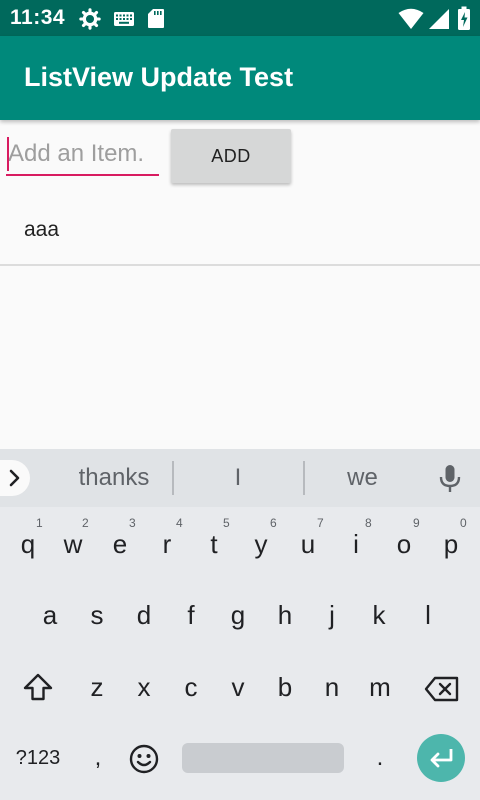  I want to click on item-input-container, so click(82, 156).